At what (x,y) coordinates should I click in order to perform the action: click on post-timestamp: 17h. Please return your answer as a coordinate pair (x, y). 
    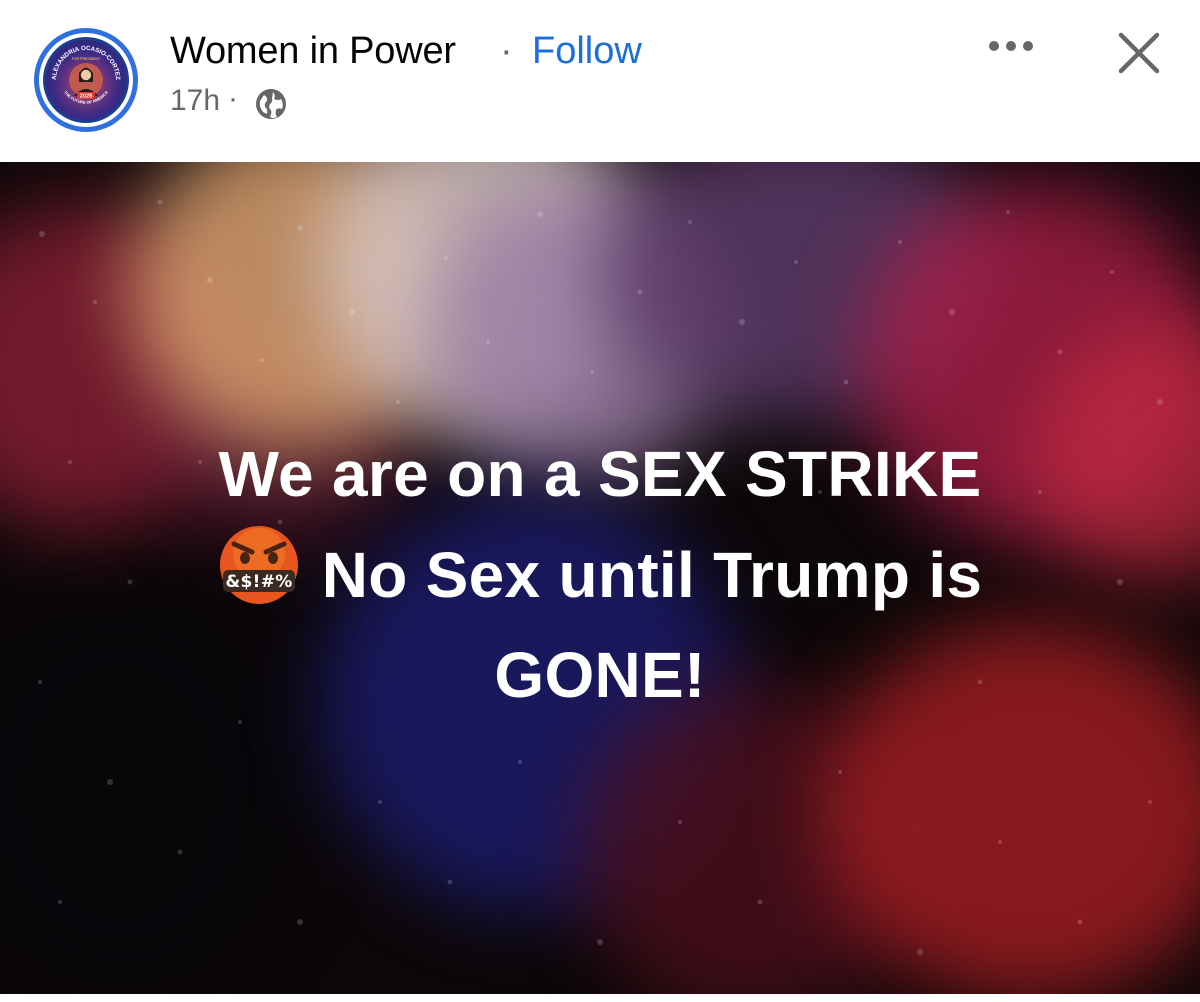
    Looking at the image, I should click on (195, 101).